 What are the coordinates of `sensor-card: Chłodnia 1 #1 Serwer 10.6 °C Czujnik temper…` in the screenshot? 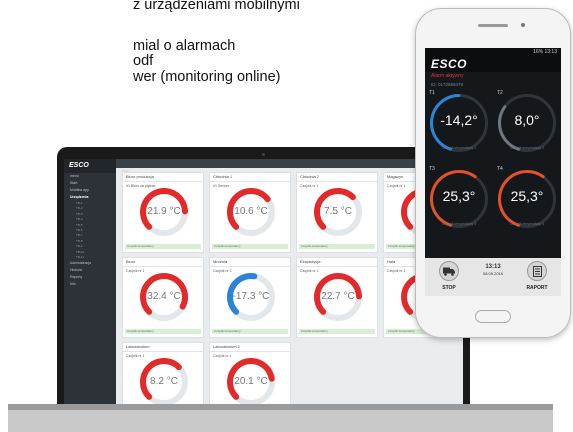 It's located at (250, 212).